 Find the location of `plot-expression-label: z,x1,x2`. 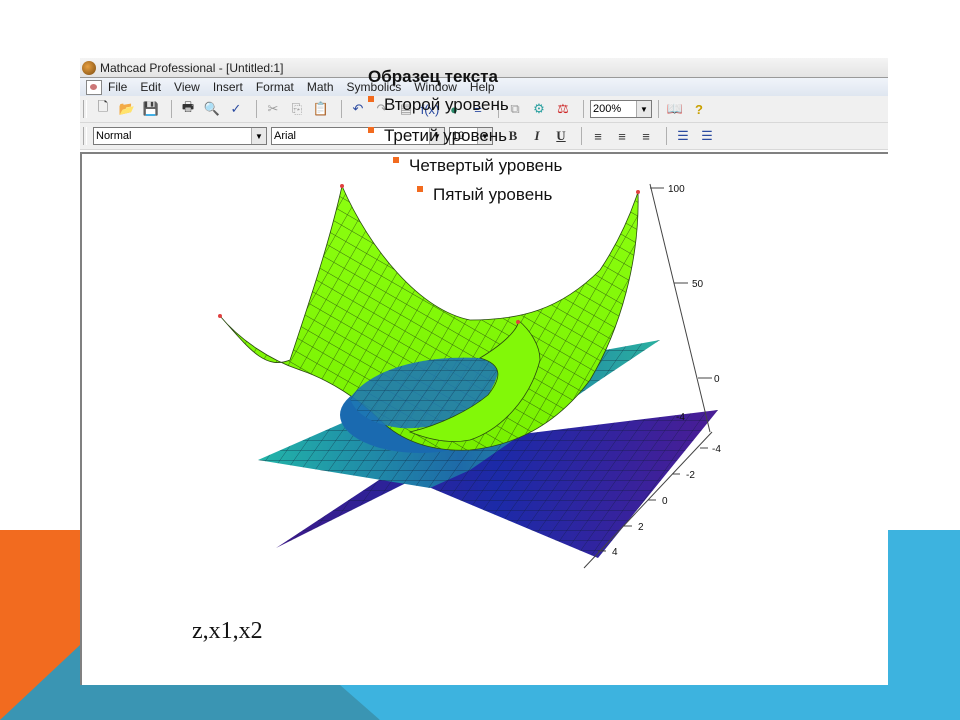

plot-expression-label: z,x1,x2 is located at coordinates (227, 631).